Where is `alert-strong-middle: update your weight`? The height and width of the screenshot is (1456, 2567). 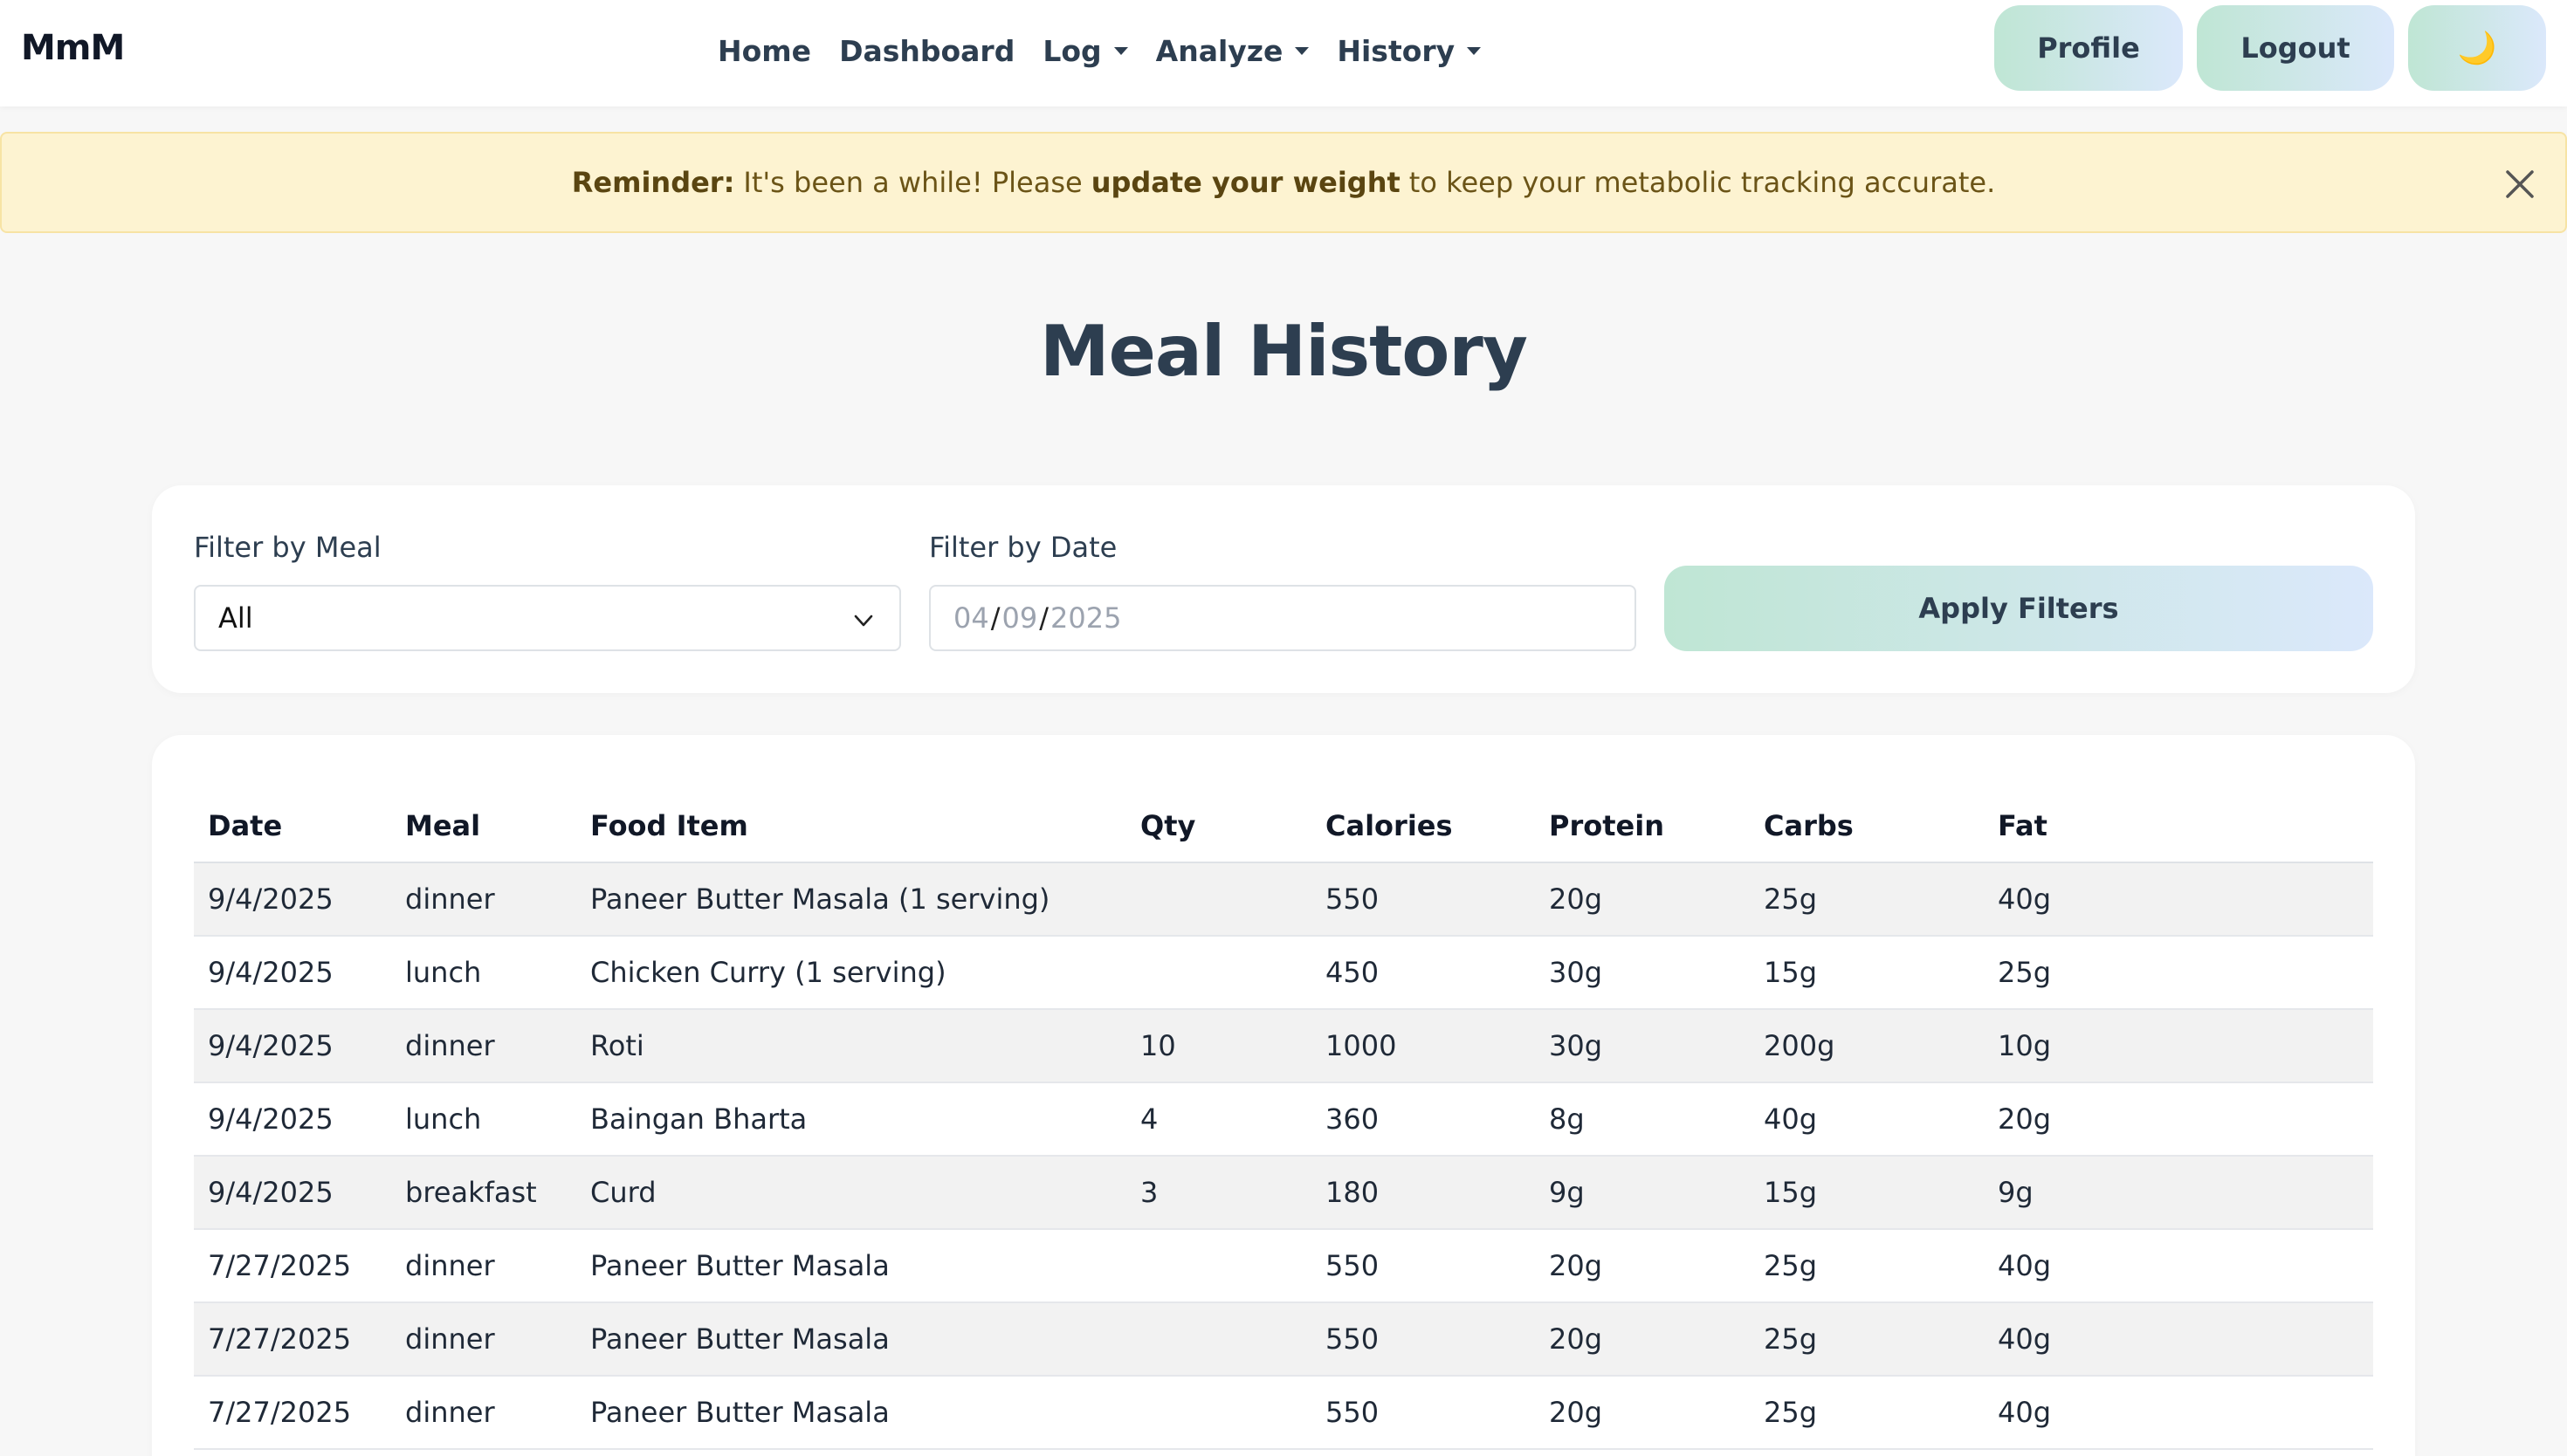 alert-strong-middle: update your weight is located at coordinates (1245, 182).